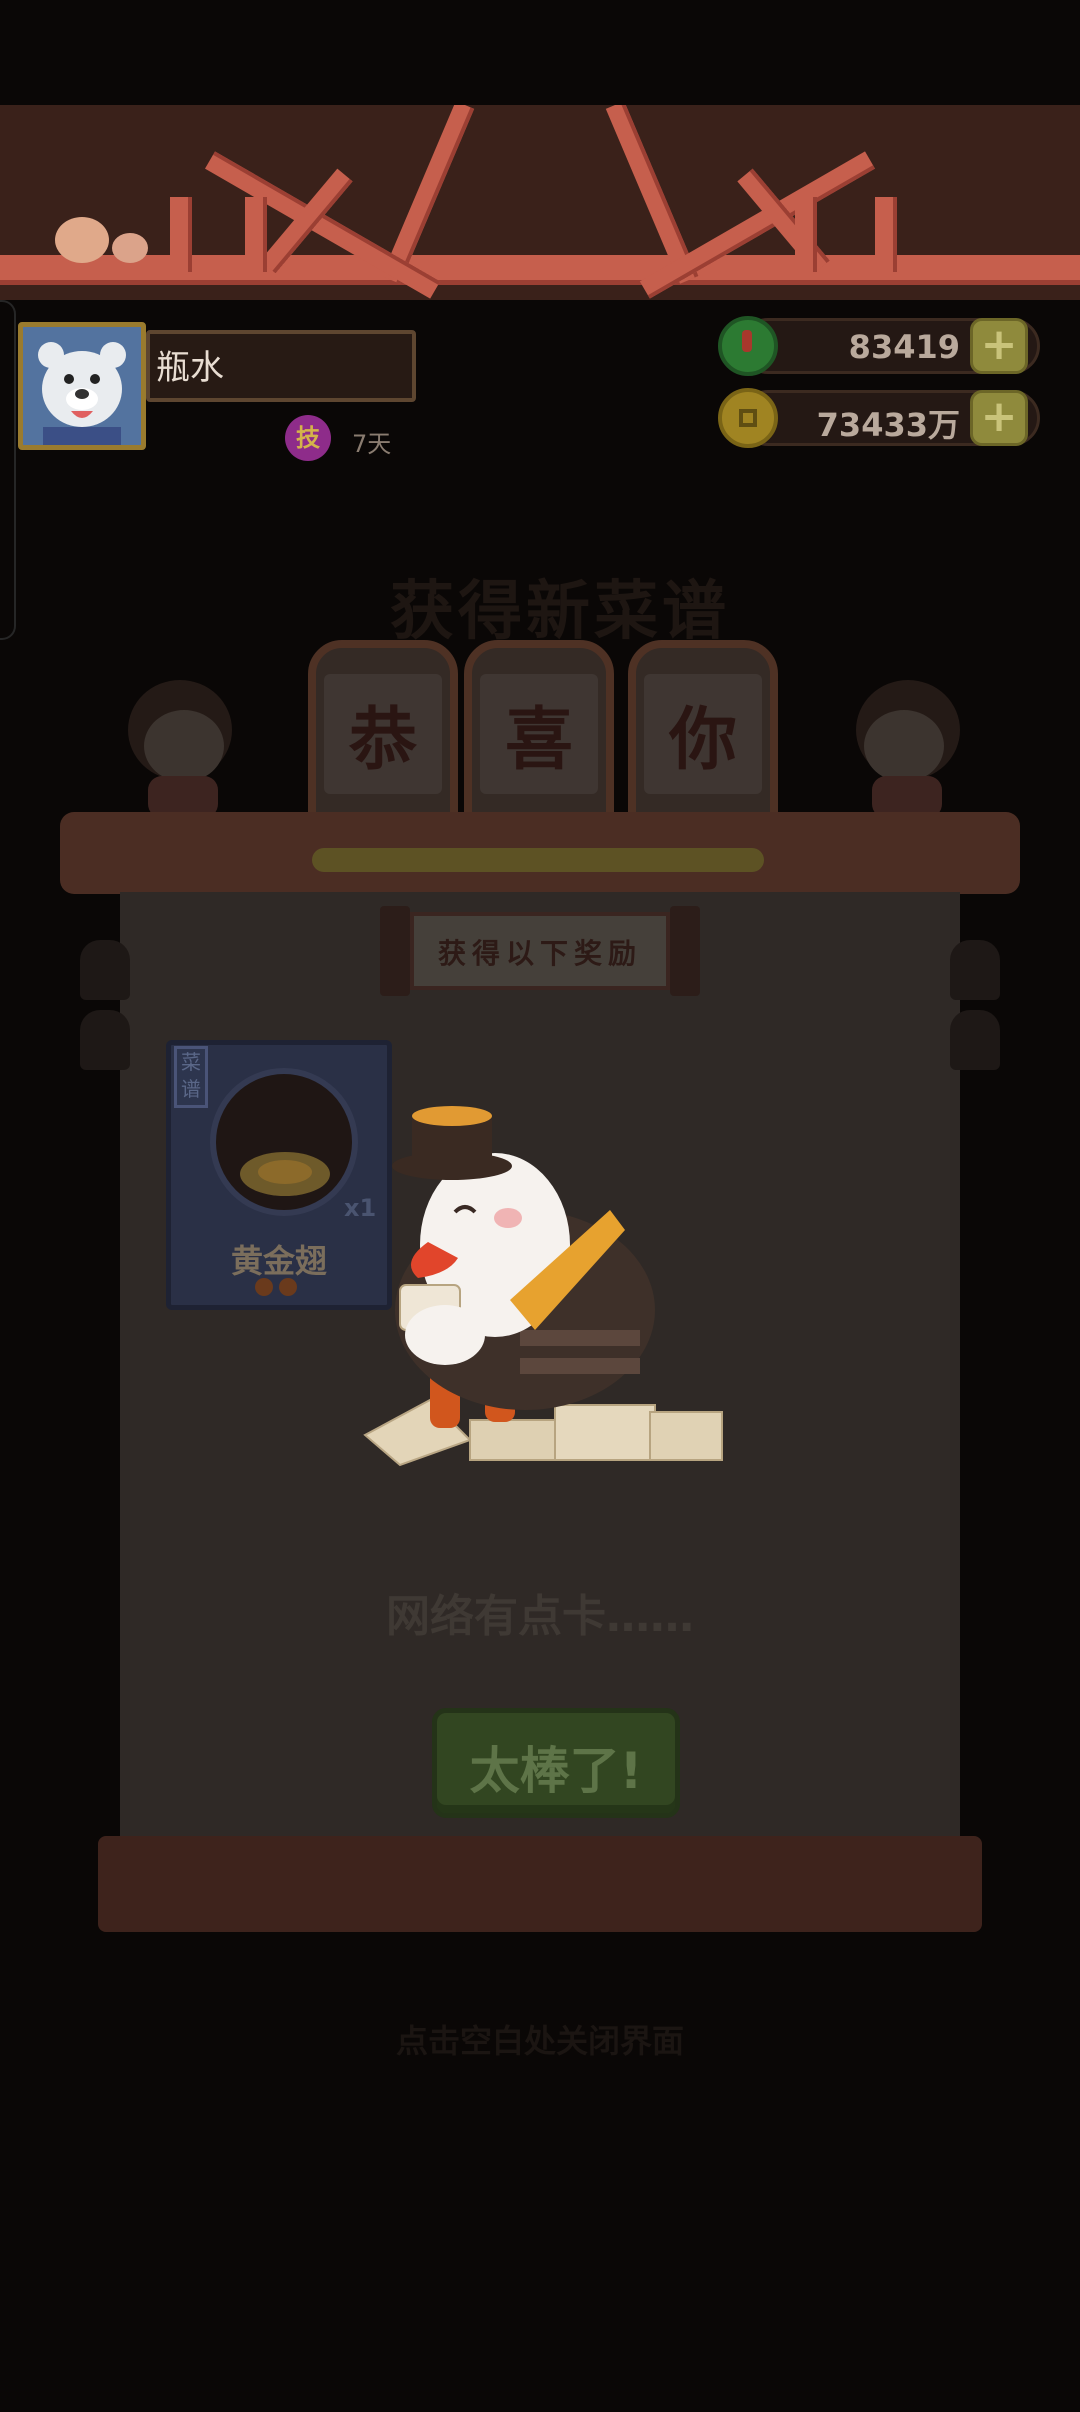 Image resolution: width=1080 pixels, height=2412 pixels. Describe the element at coordinates (308, 438) in the screenshot. I see `vip-badge-icon: 技` at that location.